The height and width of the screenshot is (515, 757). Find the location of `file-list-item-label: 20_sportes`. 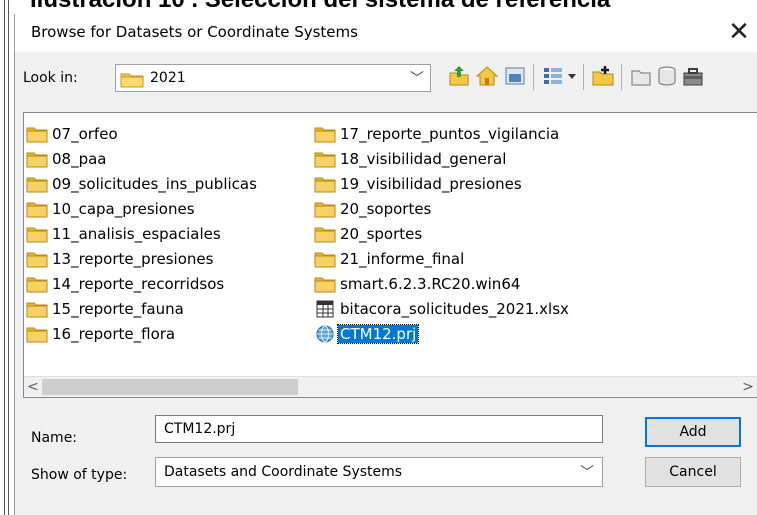

file-list-item-label: 20_sportes is located at coordinates (381, 234).